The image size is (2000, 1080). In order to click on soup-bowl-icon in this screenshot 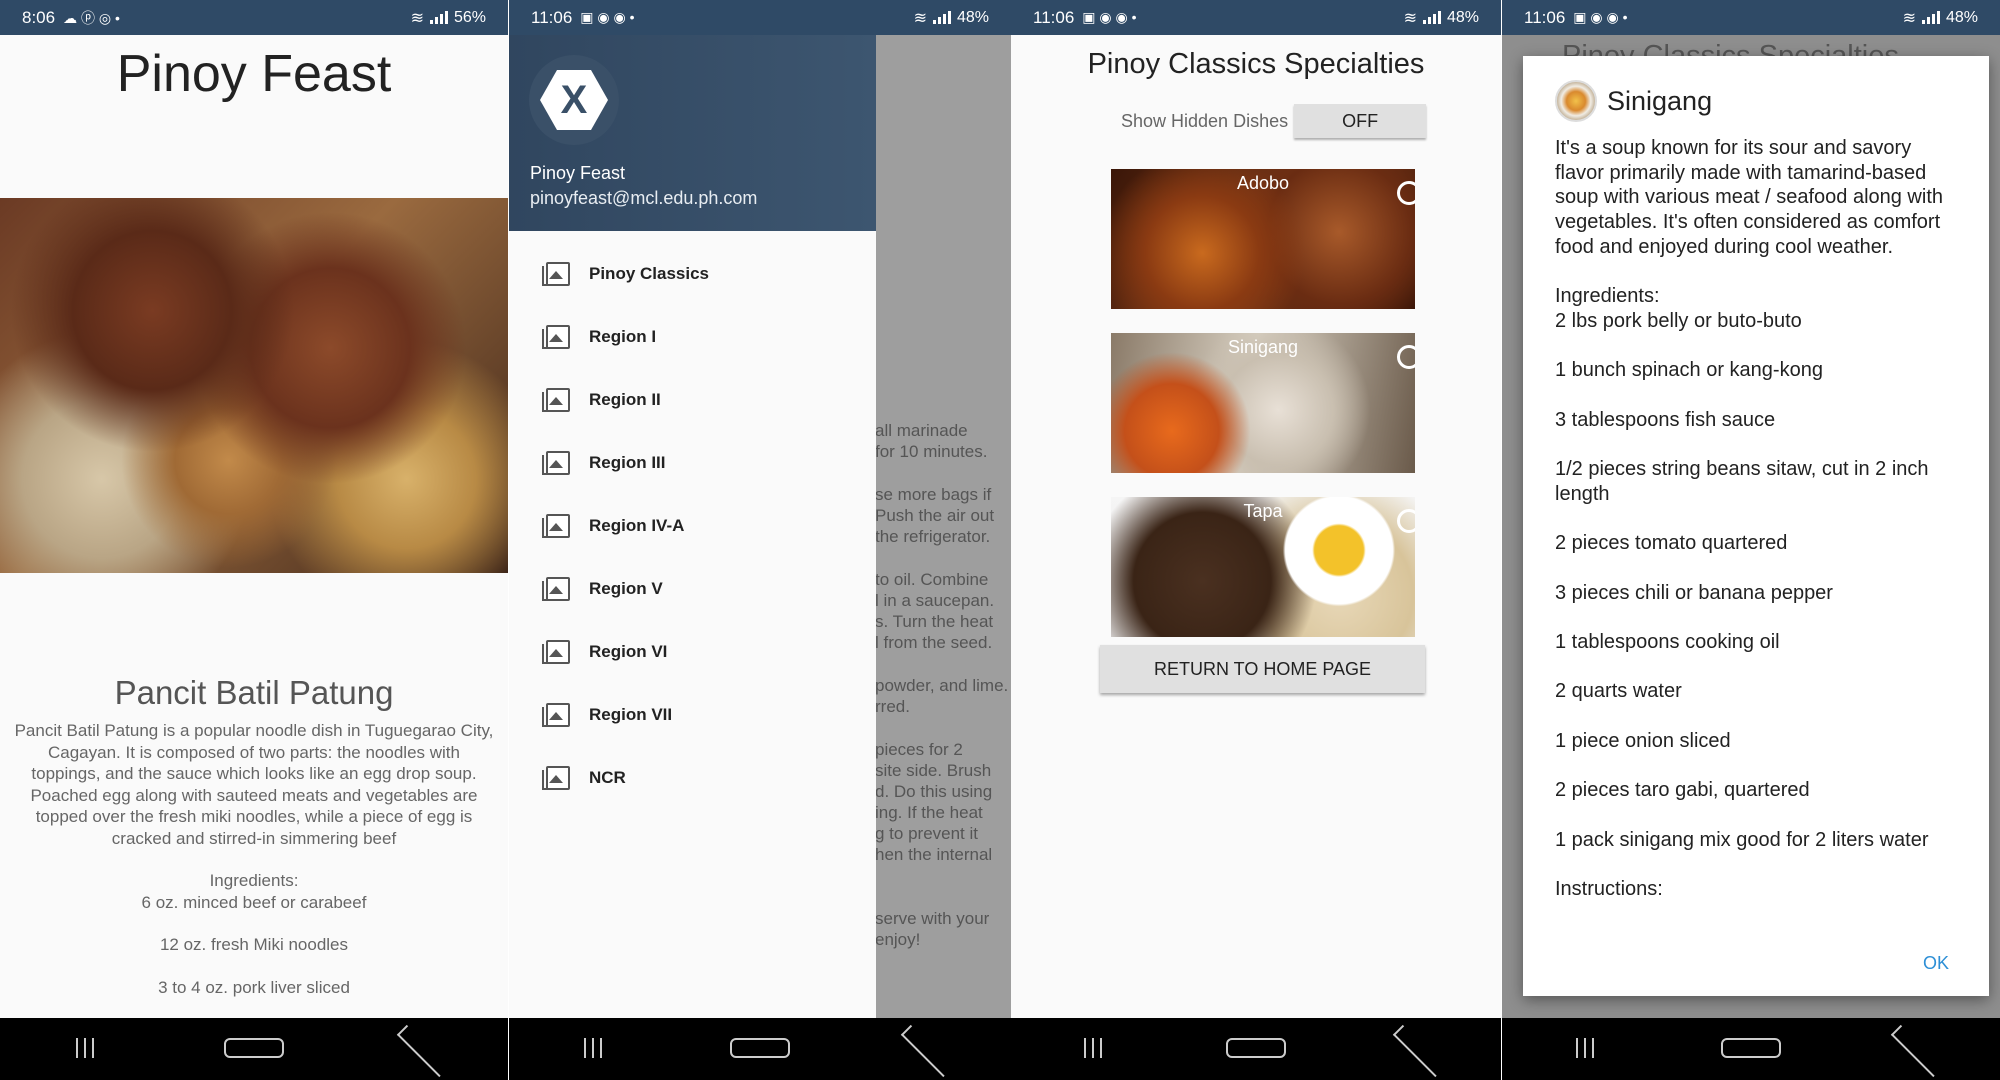, I will do `click(1576, 101)`.